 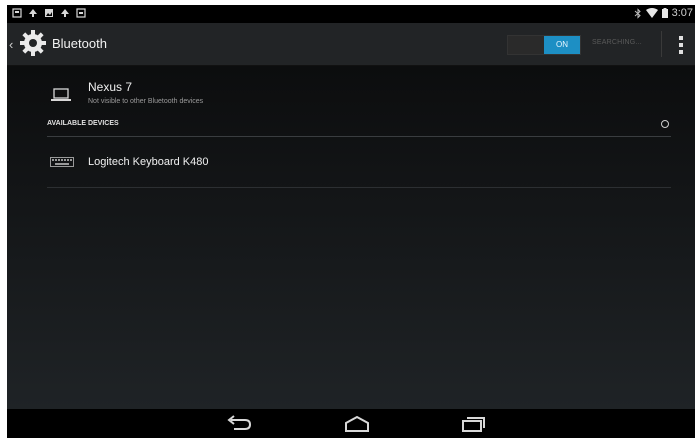 I want to click on notification-icons, so click(x=49, y=13).